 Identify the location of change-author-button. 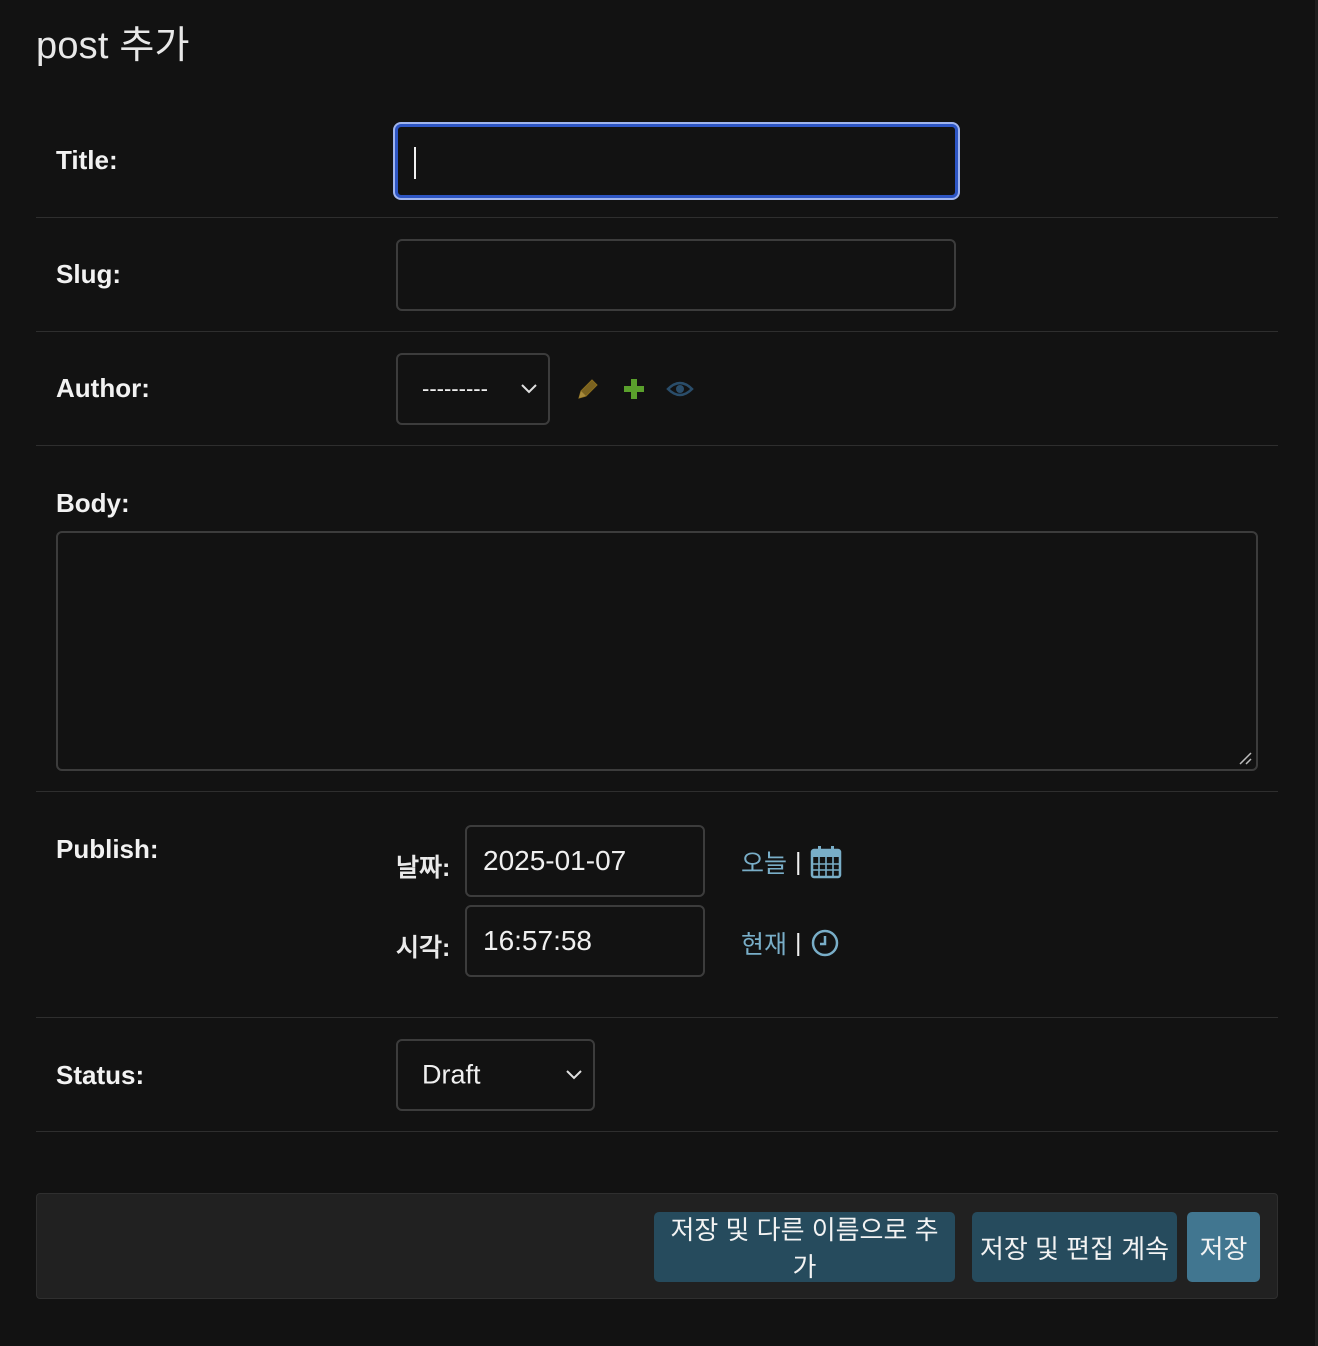
(588, 389).